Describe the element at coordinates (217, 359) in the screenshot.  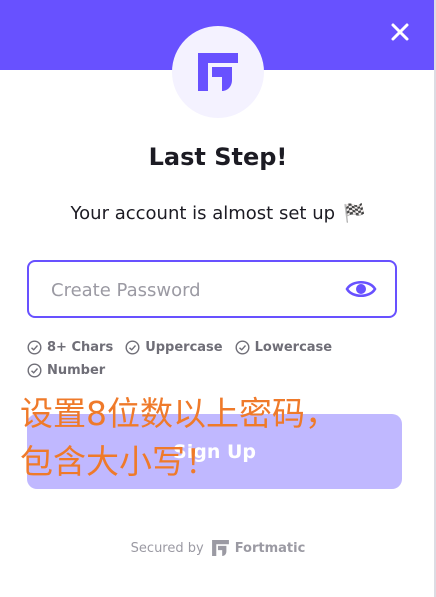
I see `password-requirements: 8+ Chars Uppercase Lowercase Number` at that location.